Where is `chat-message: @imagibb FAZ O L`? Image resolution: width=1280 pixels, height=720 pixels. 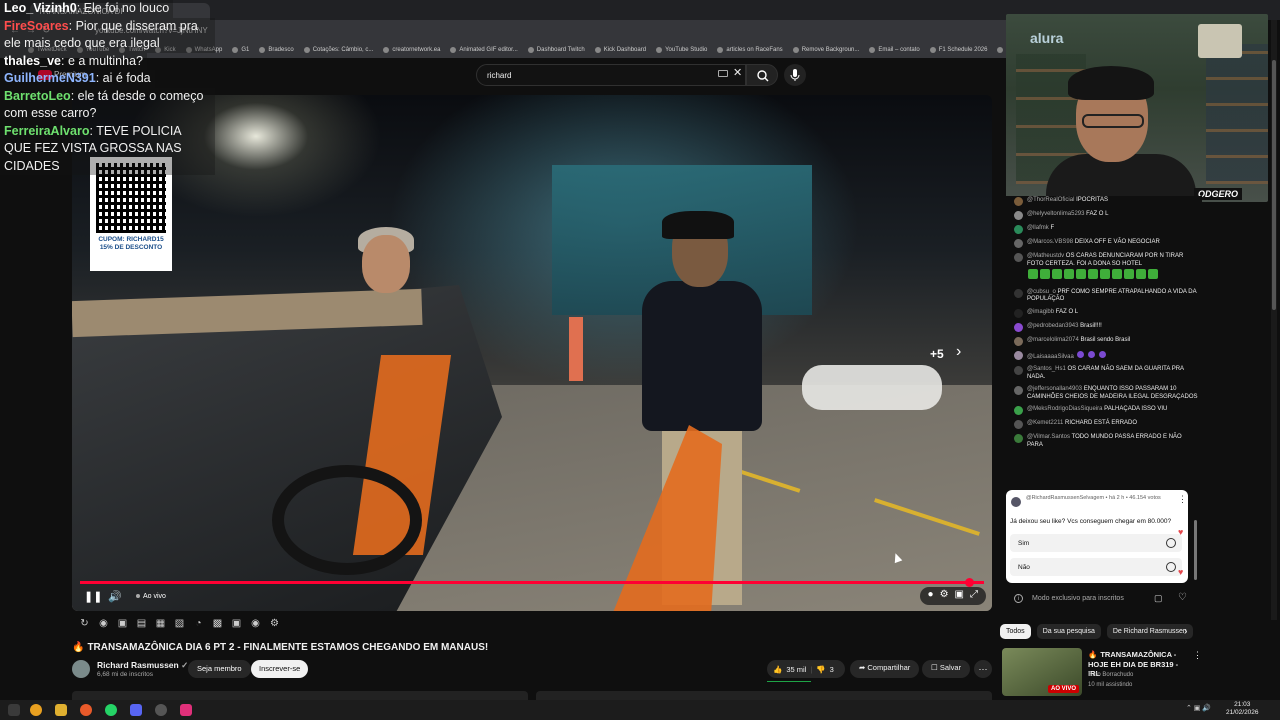
chat-message: @imagibb FAZ O L is located at coordinates (1102, 313).